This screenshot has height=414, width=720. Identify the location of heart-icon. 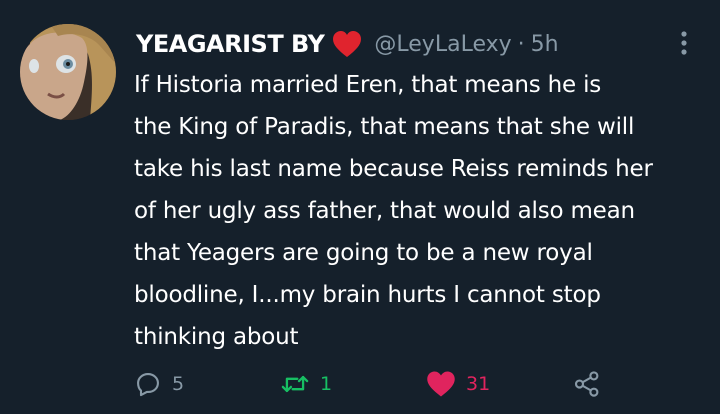
(441, 384).